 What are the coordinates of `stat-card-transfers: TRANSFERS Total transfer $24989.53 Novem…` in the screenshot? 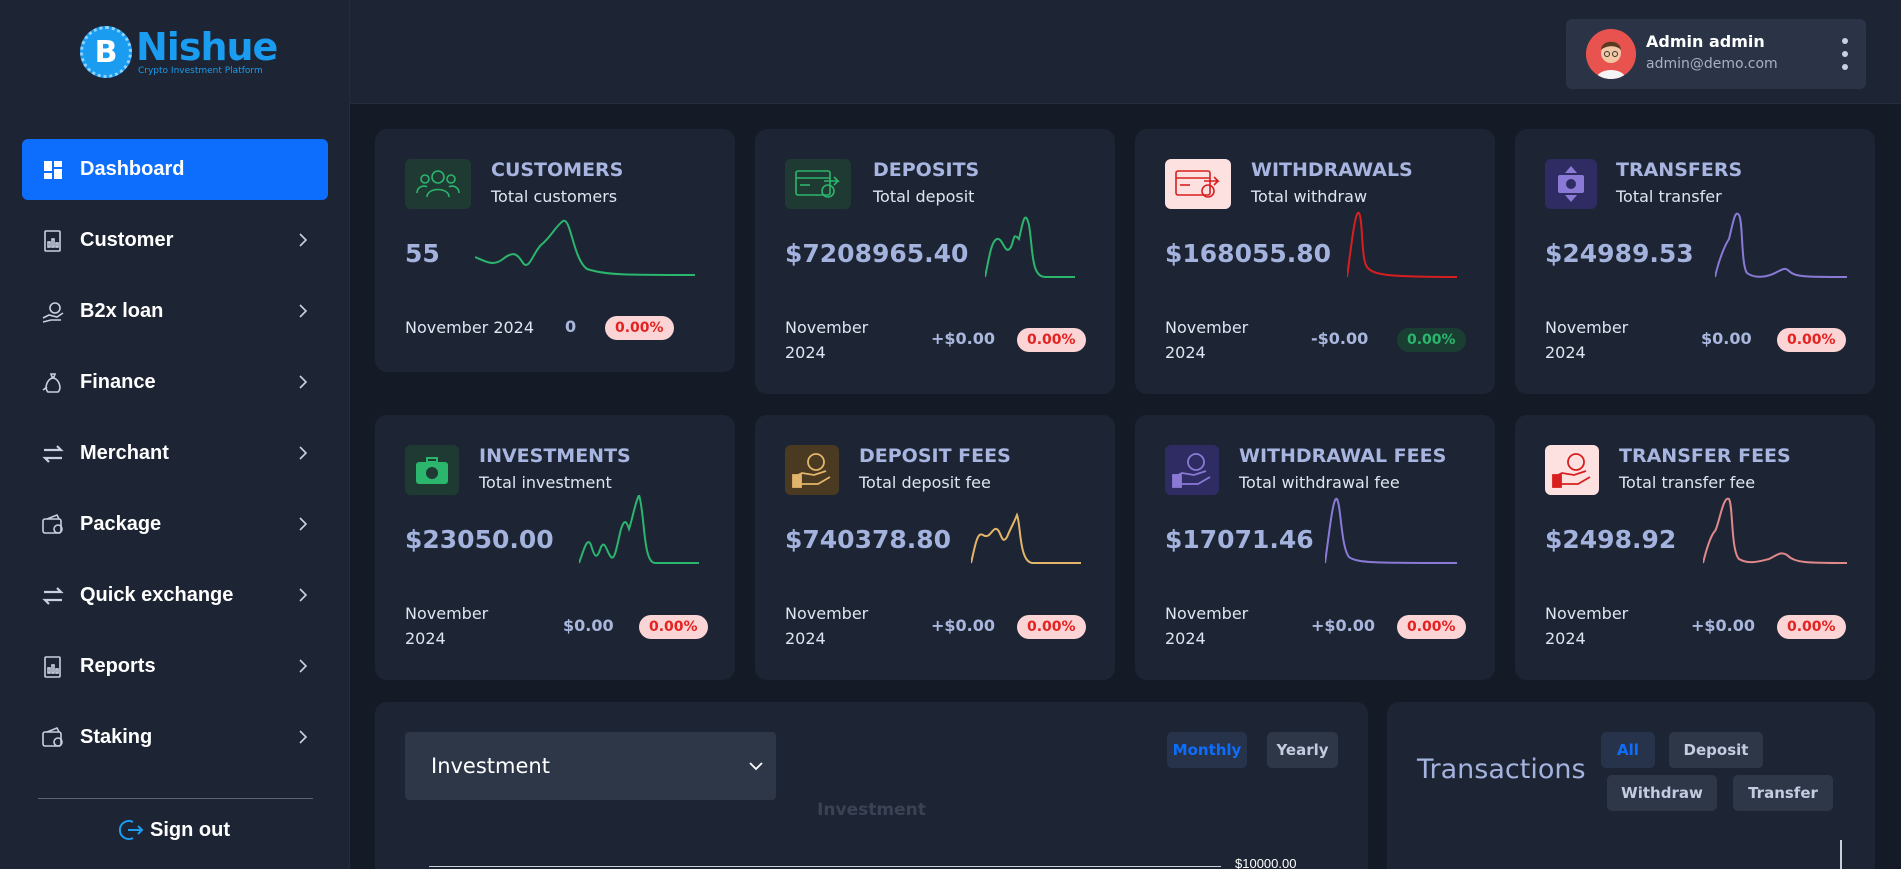 It's located at (1695, 261).